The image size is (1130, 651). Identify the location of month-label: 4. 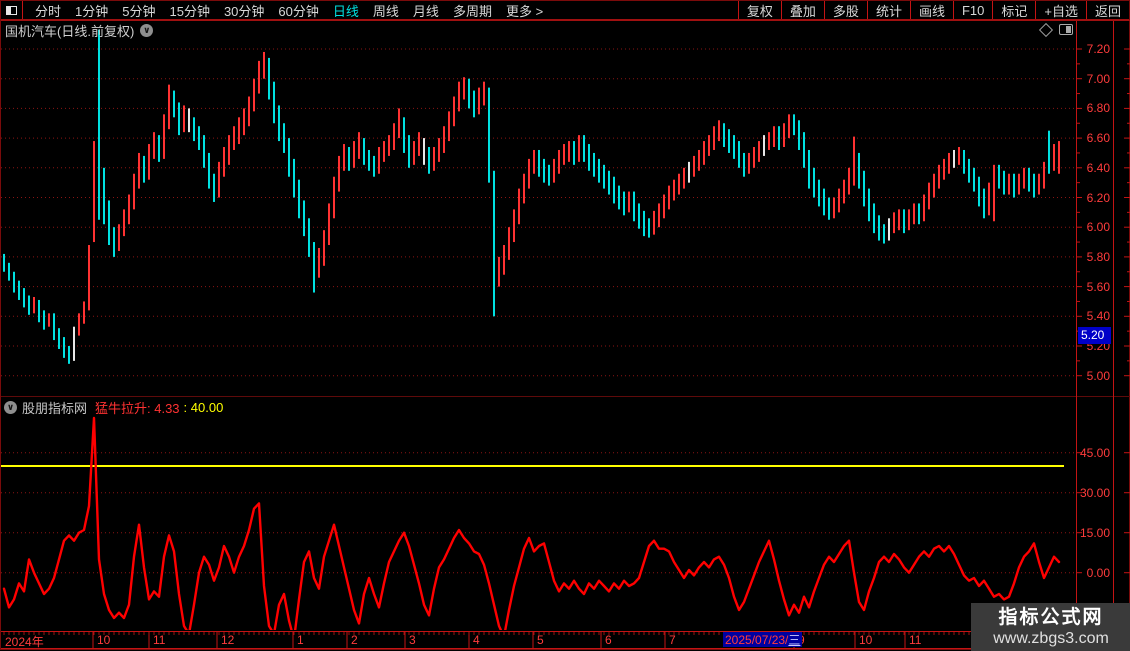
(476, 640).